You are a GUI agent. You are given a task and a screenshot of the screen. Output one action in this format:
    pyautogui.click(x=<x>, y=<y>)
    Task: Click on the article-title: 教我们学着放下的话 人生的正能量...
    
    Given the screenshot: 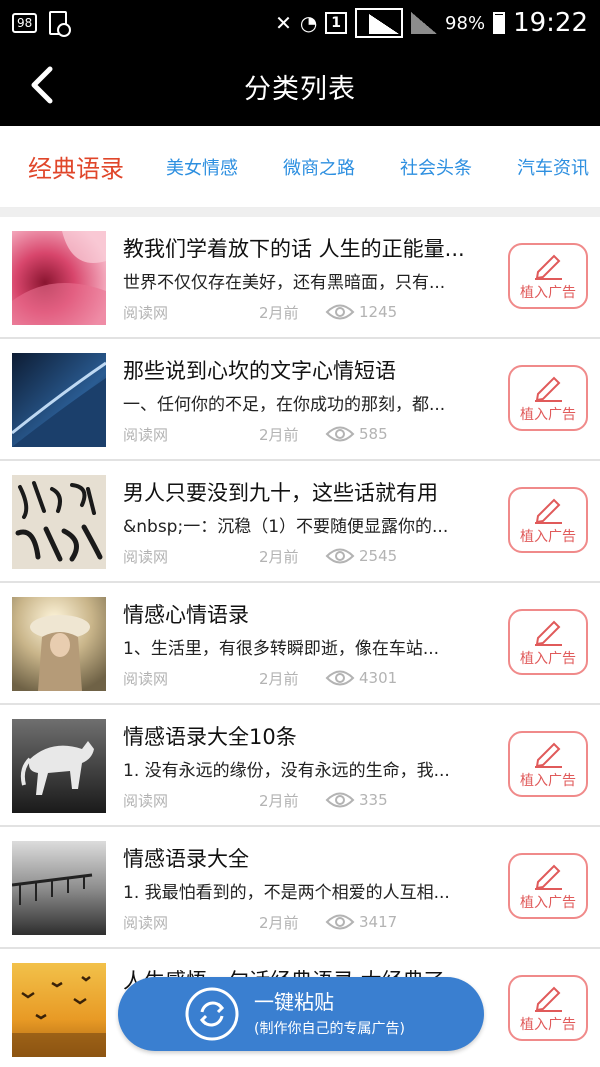 What is the action you would take?
    pyautogui.click(x=294, y=249)
    